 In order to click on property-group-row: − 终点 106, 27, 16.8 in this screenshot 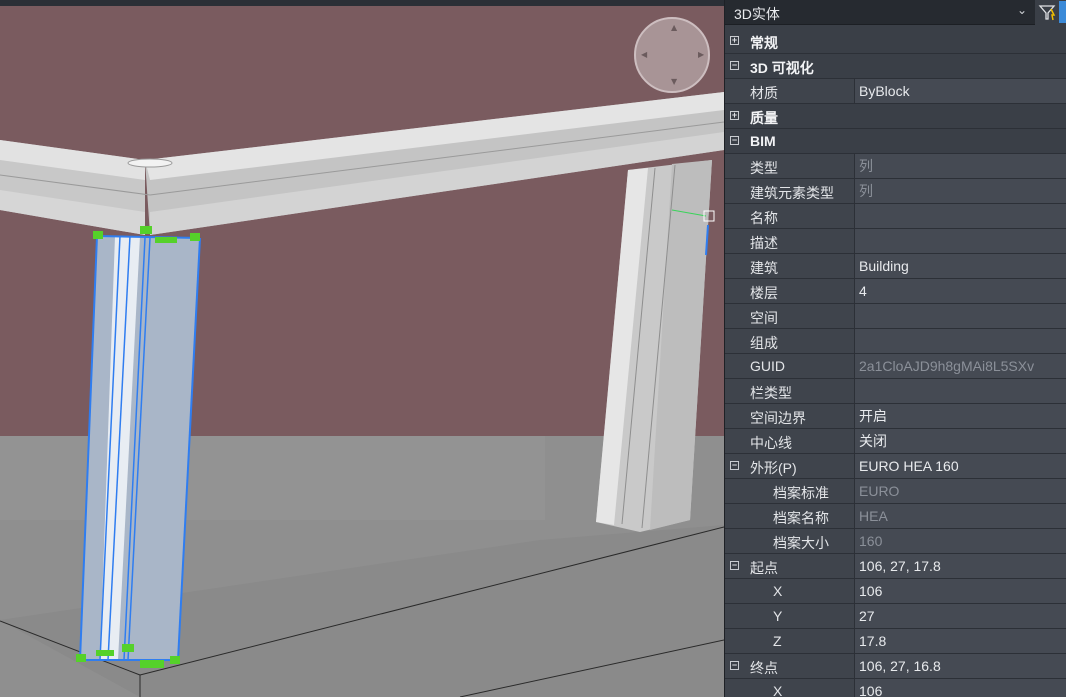, I will do `click(895, 666)`.